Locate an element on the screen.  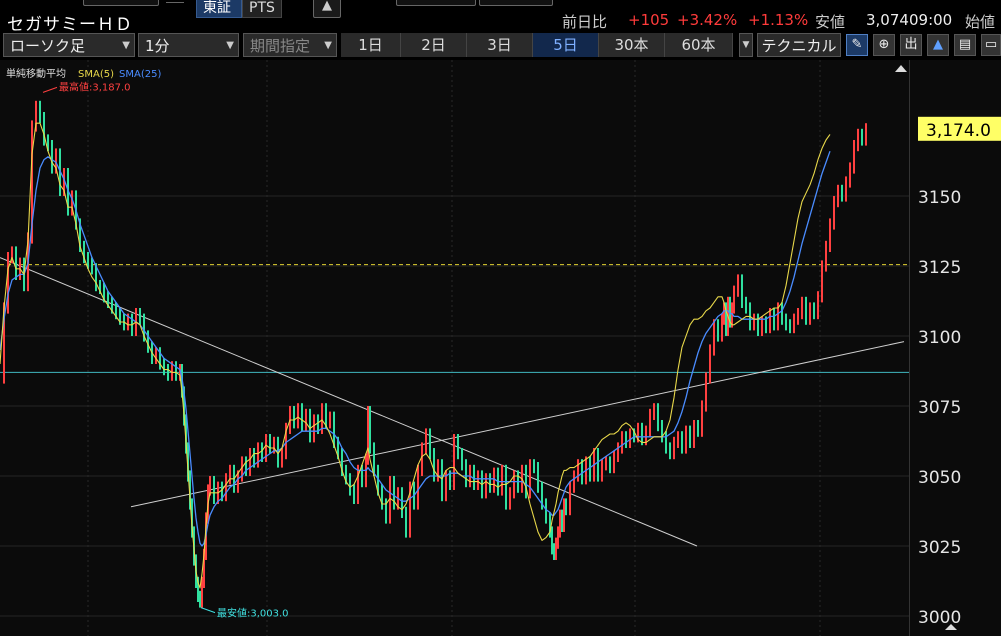
period-1d: 1日 is located at coordinates (371, 45).